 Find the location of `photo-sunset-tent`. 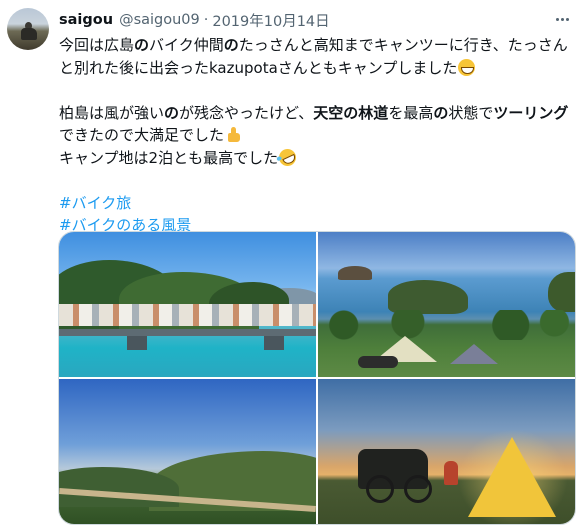

photo-sunset-tent is located at coordinates (446, 451).